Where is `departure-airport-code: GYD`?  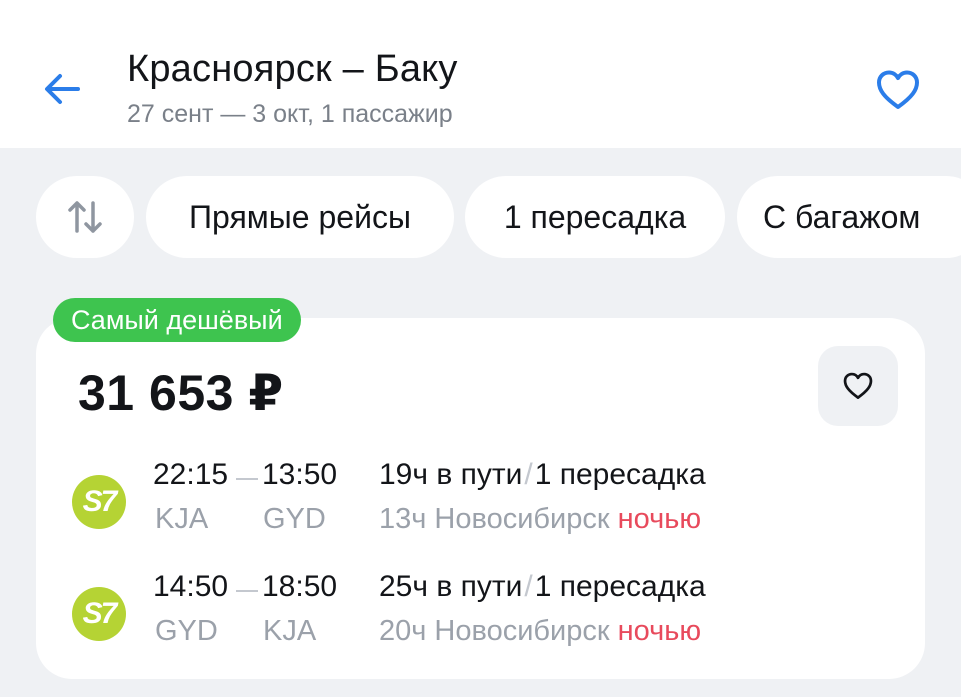
departure-airport-code: GYD is located at coordinates (186, 631).